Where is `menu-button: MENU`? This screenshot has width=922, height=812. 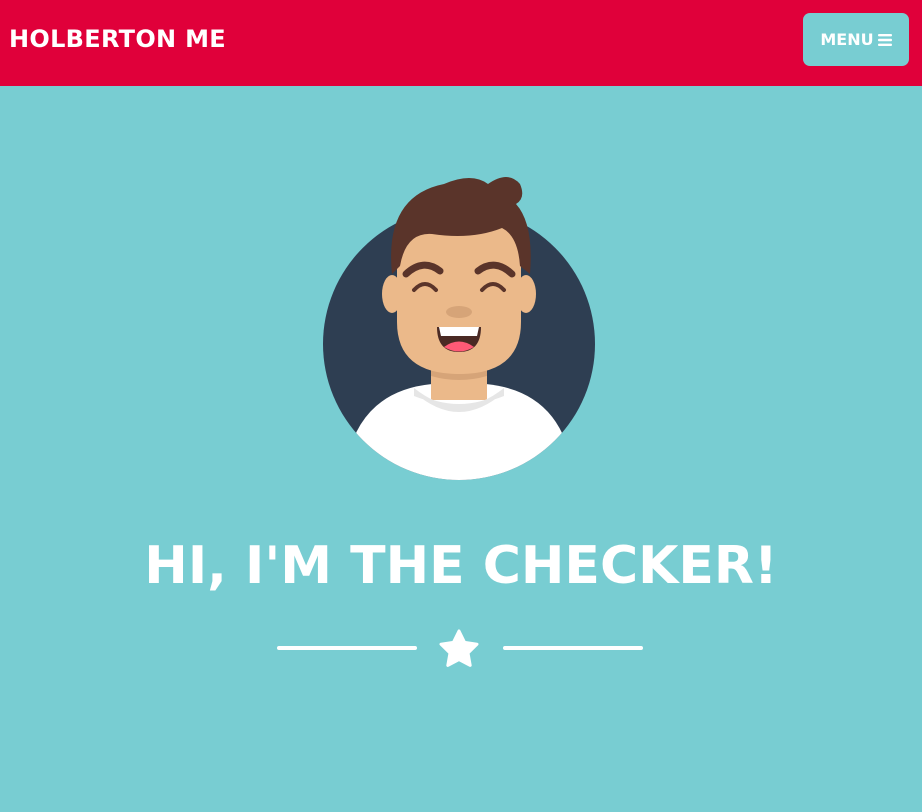
menu-button: MENU is located at coordinates (856, 39).